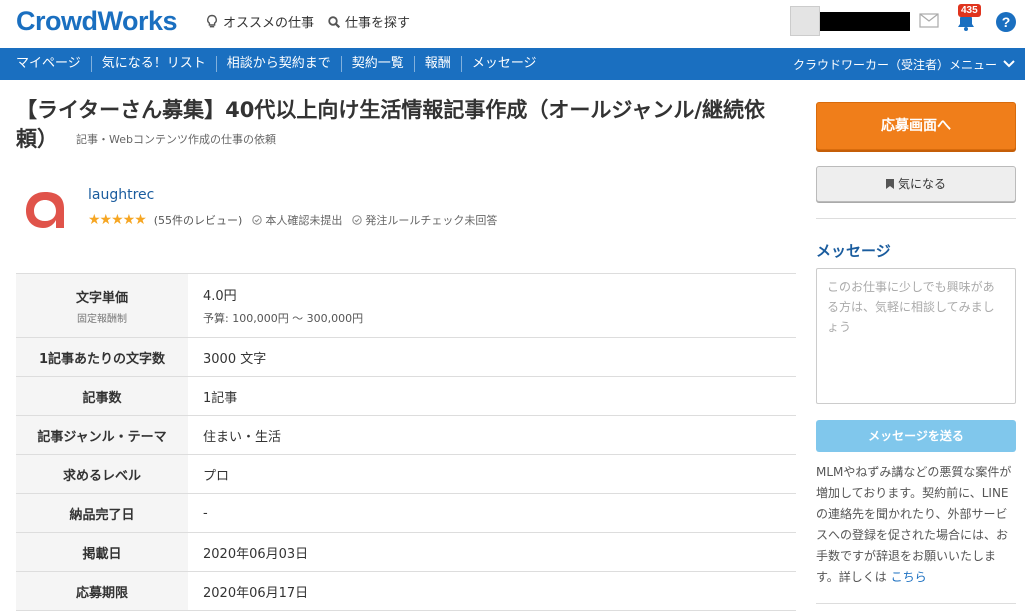 This screenshot has width=1025, height=614. I want to click on client-rating: ★★★★★ (55件のレビュー) 本人確認未提出 発注ルールチェック未回答, so click(292, 220).